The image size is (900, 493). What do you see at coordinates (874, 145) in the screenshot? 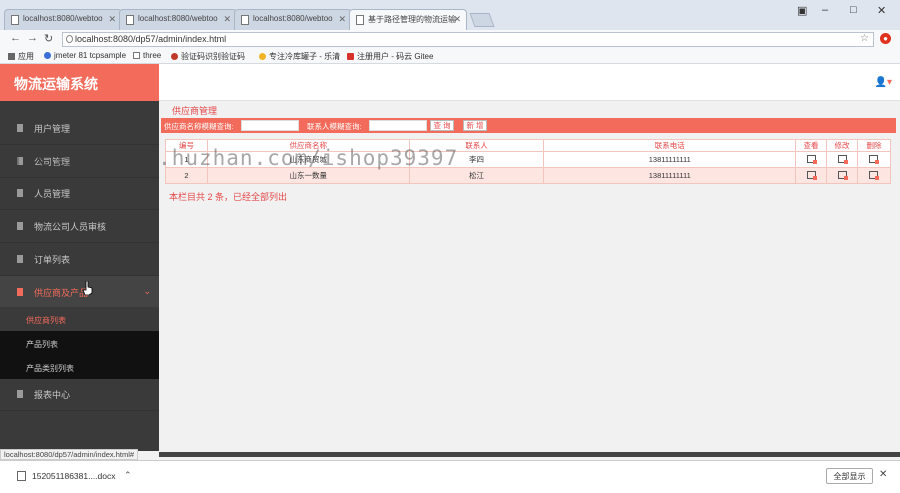
I see `column-header: 删除` at bounding box center [874, 145].